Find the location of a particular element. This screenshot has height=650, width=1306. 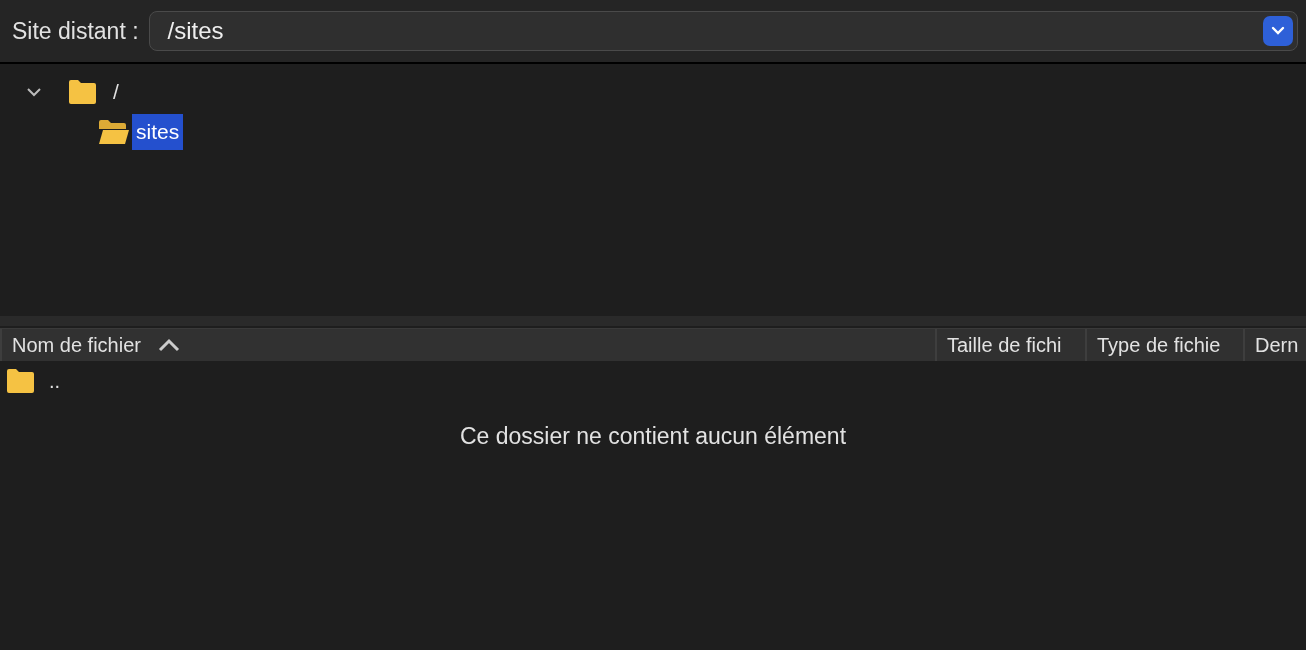

column-header: Taille de fichi is located at coordinates (1010, 345).